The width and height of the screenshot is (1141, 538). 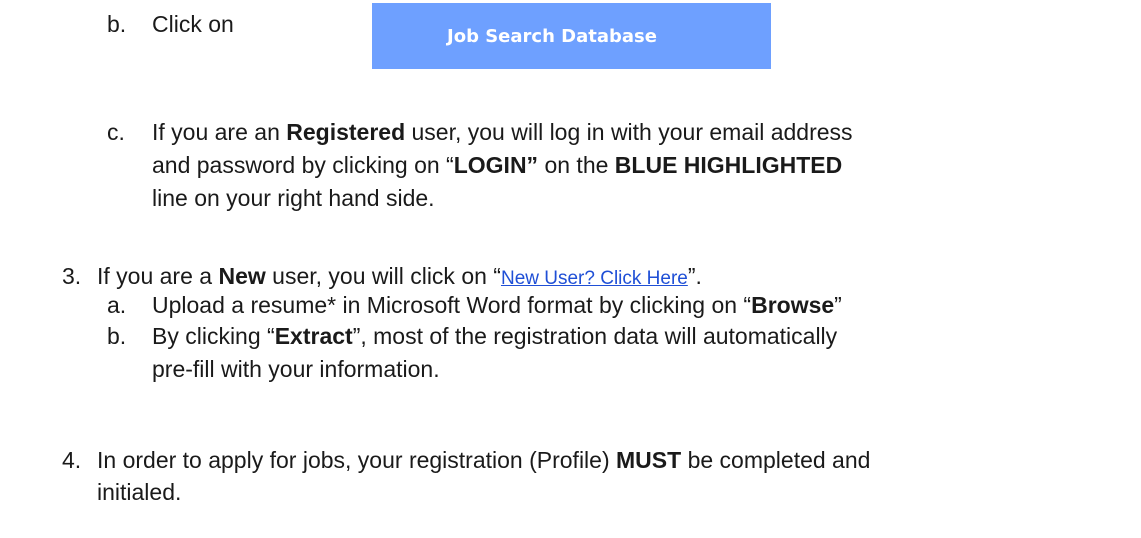 I want to click on bold-registered: Registered, so click(x=346, y=132).